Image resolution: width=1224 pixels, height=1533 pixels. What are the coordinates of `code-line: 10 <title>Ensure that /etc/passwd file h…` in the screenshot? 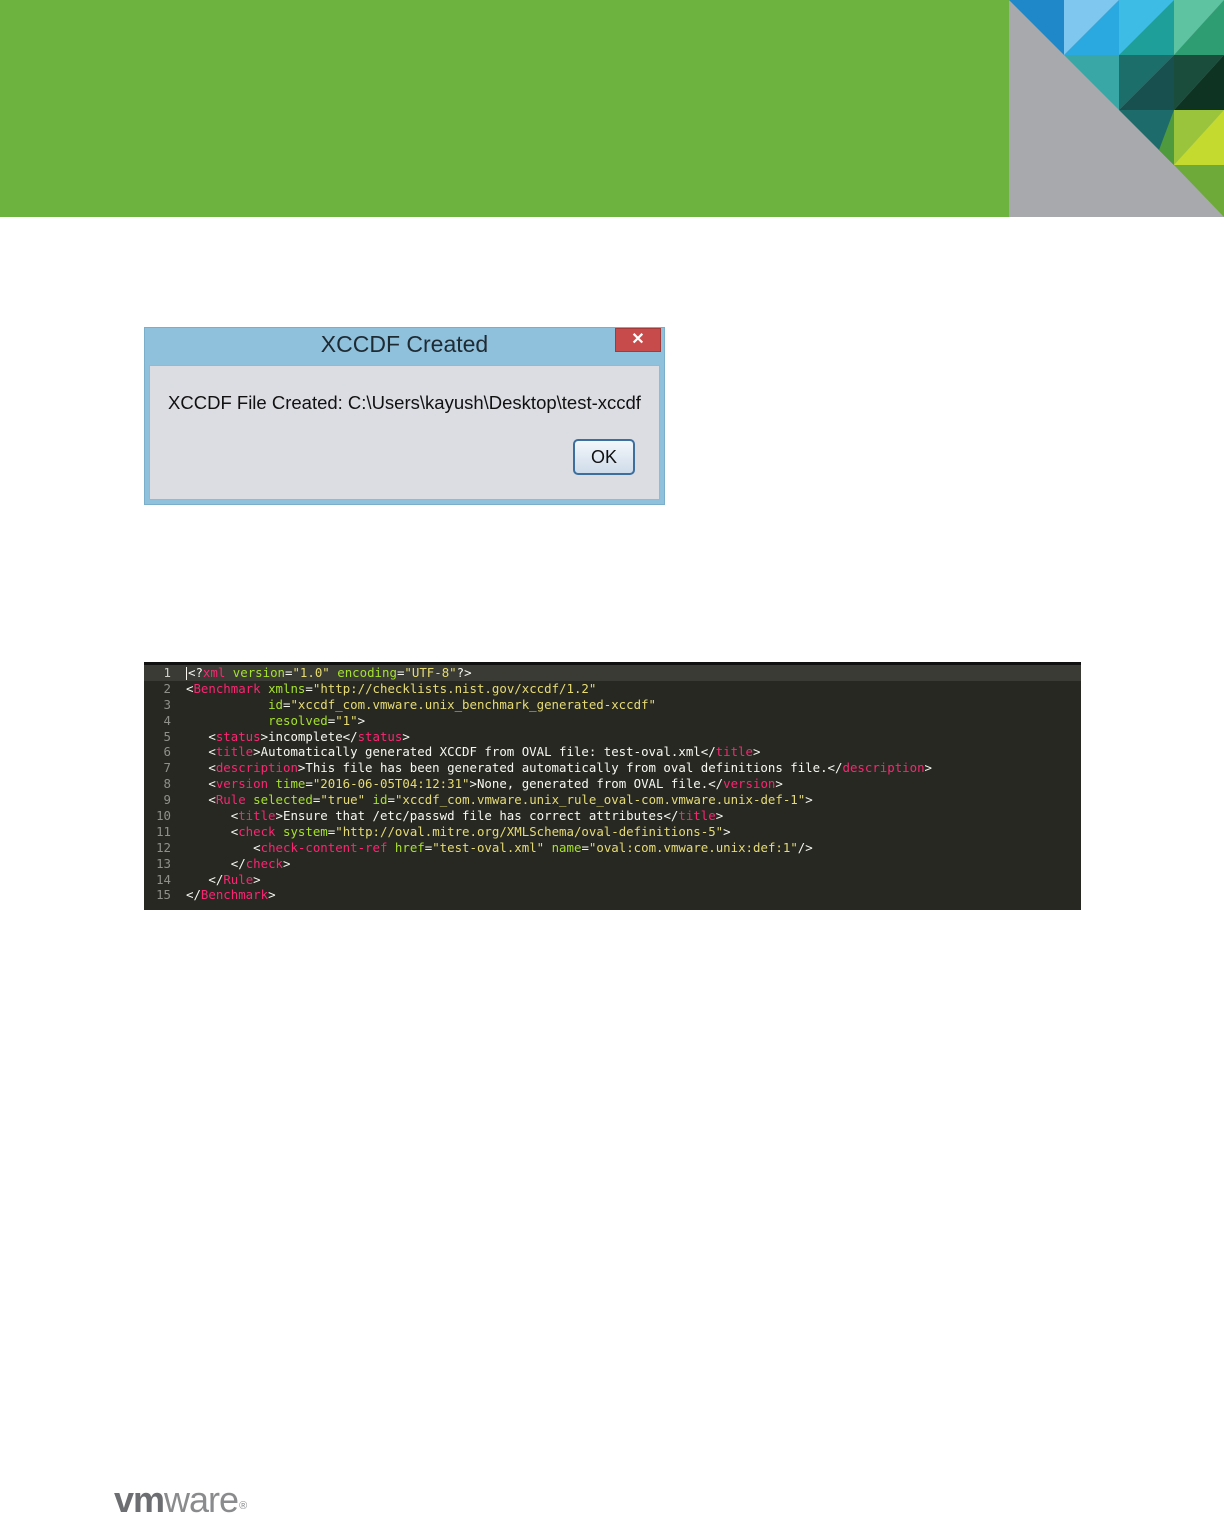 It's located at (612, 816).